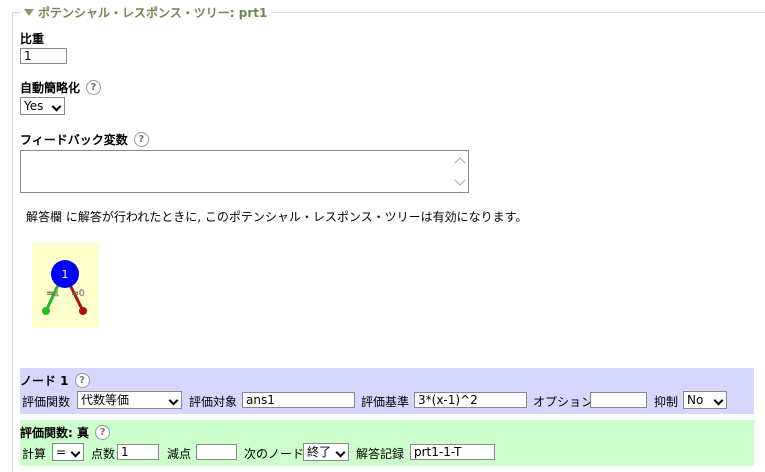 The image size is (765, 472). I want to click on score-label: 点数, so click(103, 454).